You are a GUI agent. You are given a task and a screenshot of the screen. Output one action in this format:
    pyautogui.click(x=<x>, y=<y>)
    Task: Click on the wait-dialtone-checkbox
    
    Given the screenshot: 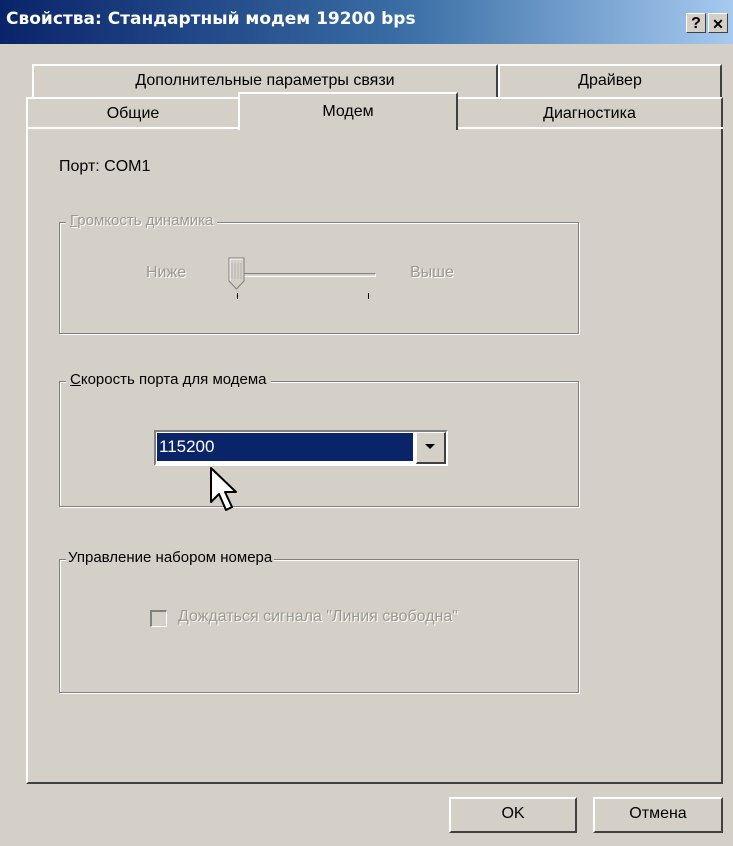 What is the action you would take?
    pyautogui.click(x=158, y=618)
    